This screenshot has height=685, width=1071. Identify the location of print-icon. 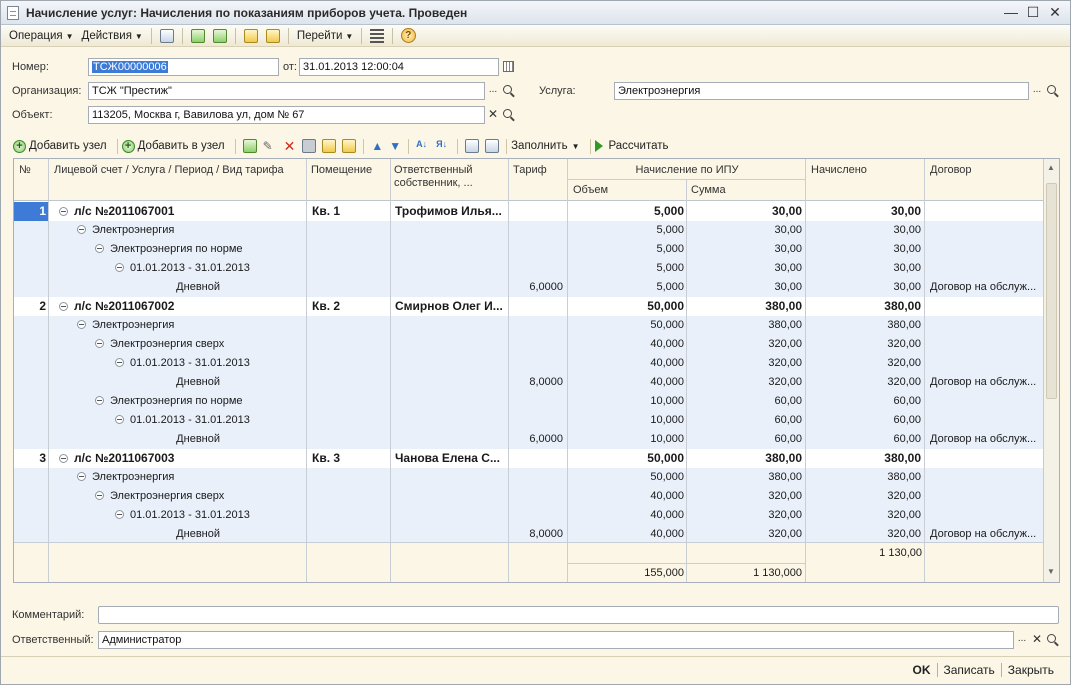
(472, 146).